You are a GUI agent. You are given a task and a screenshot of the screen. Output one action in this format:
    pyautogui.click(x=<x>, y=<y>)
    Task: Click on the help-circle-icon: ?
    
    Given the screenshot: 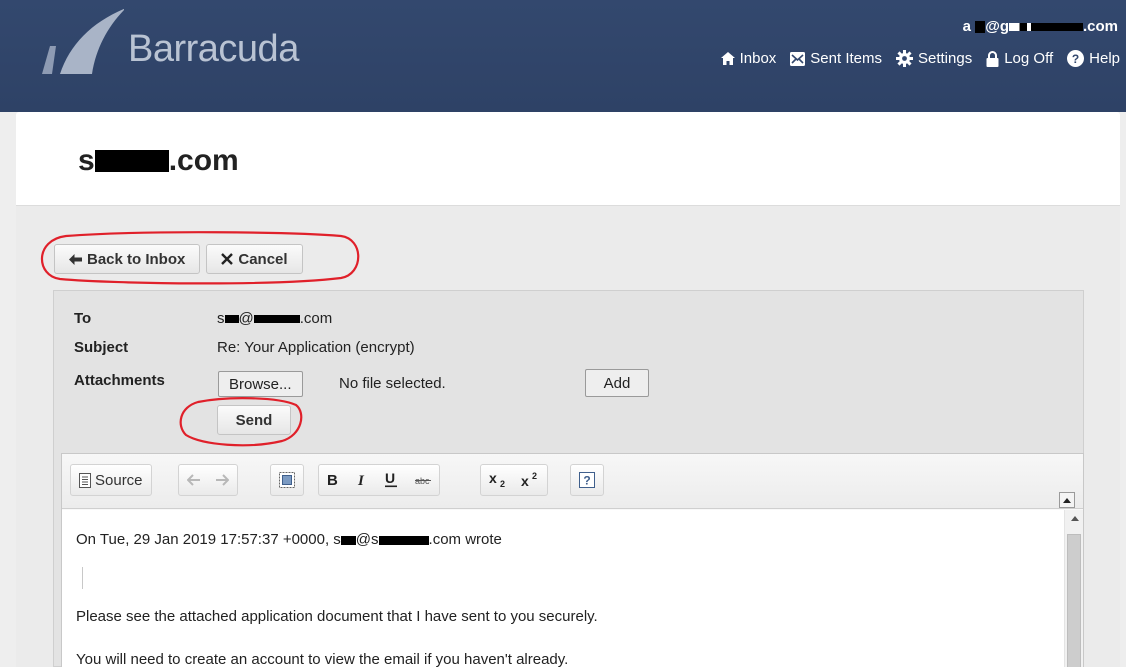 What is the action you would take?
    pyautogui.click(x=1076, y=58)
    